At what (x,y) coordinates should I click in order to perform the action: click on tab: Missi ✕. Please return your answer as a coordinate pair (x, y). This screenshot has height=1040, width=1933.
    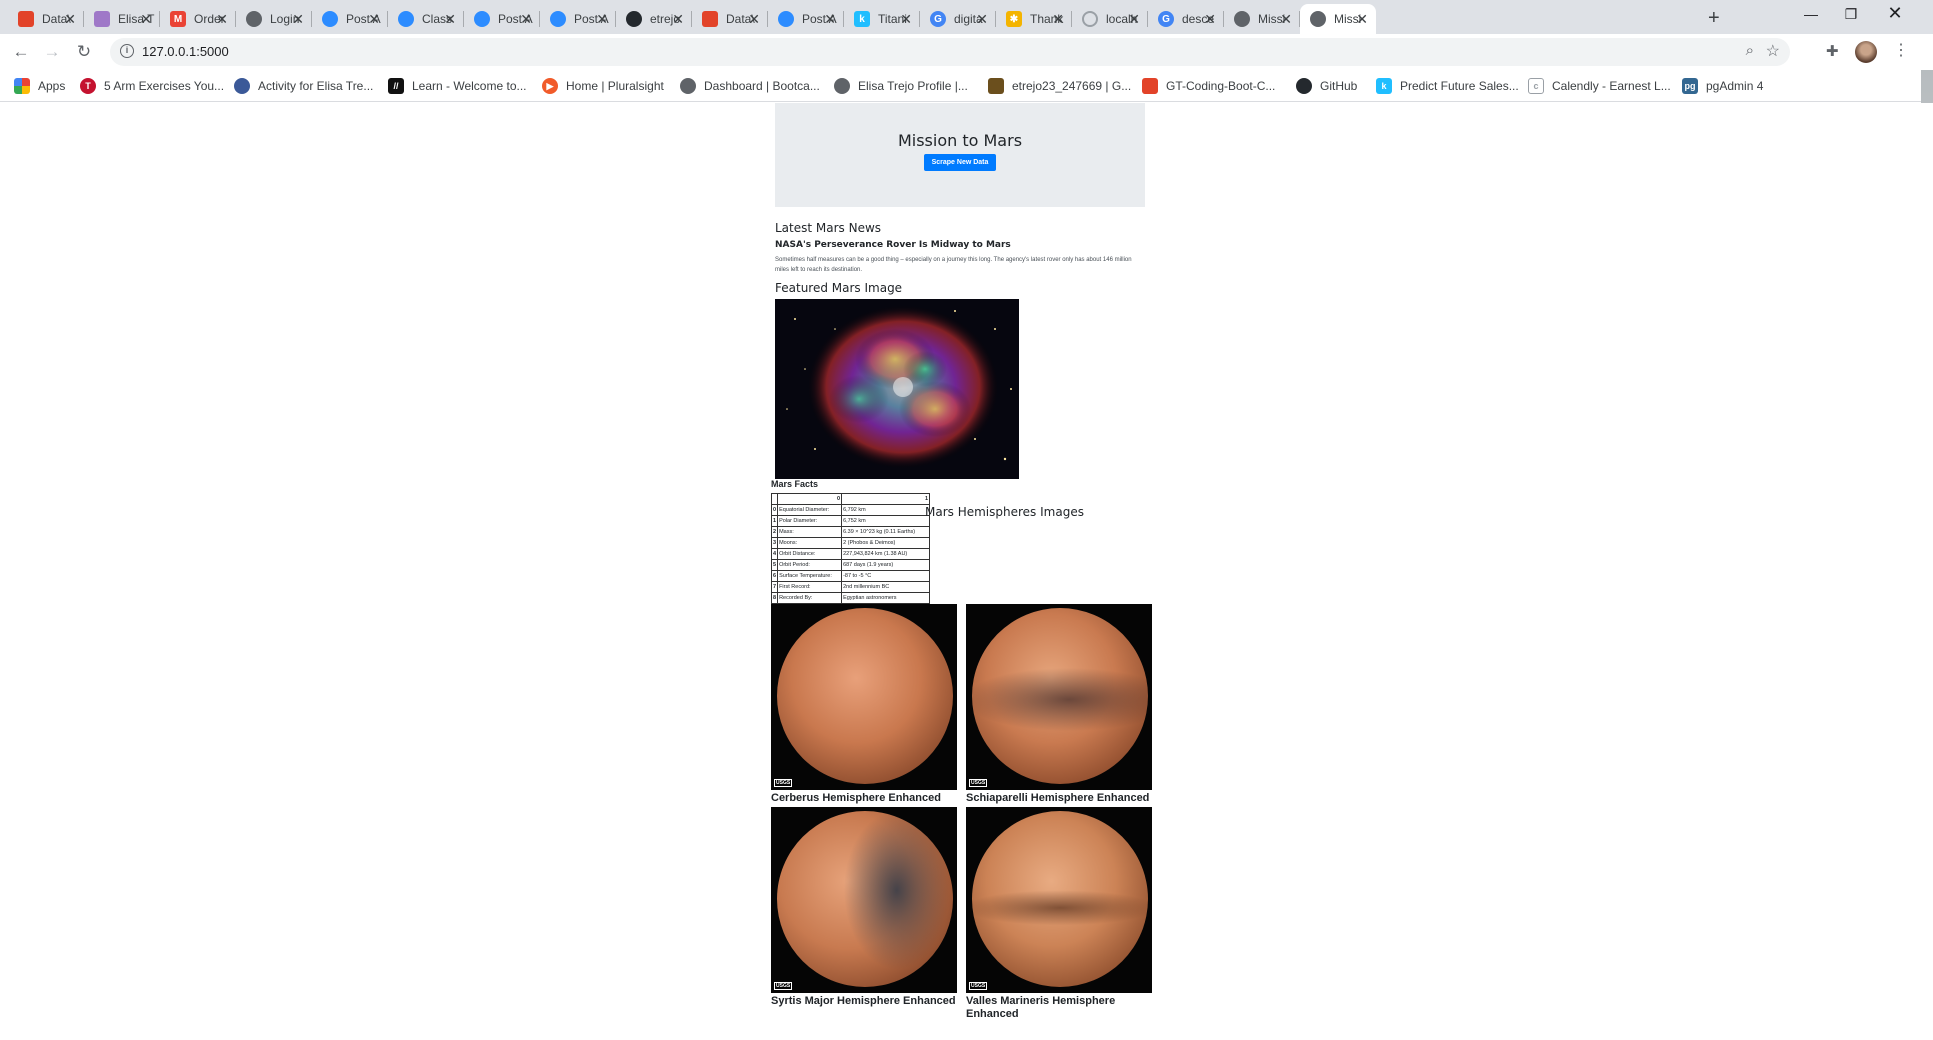
    Looking at the image, I should click on (1262, 19).